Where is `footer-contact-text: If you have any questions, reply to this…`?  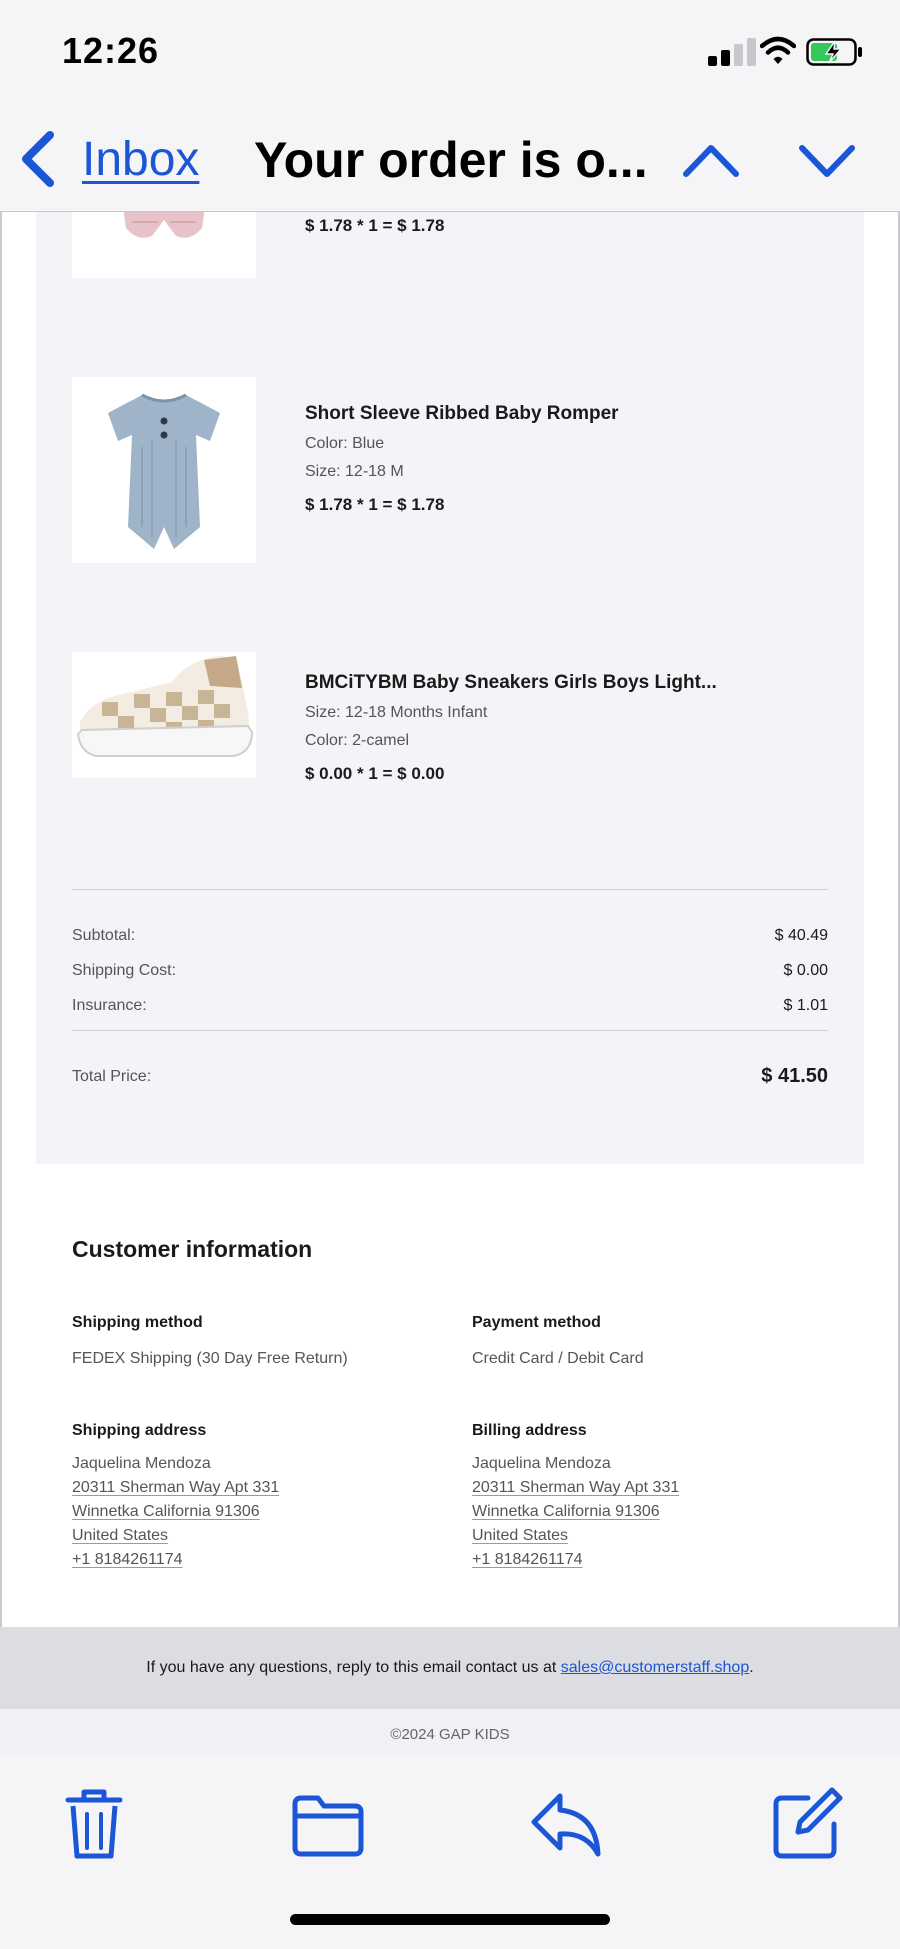
footer-contact-text: If you have any questions, reply to this… is located at coordinates (353, 1667).